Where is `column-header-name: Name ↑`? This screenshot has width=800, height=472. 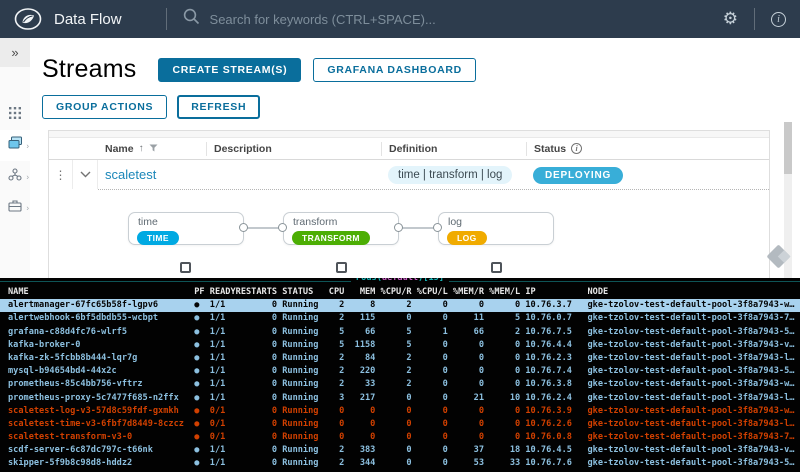 column-header-name: Name ↑ is located at coordinates (152, 149).